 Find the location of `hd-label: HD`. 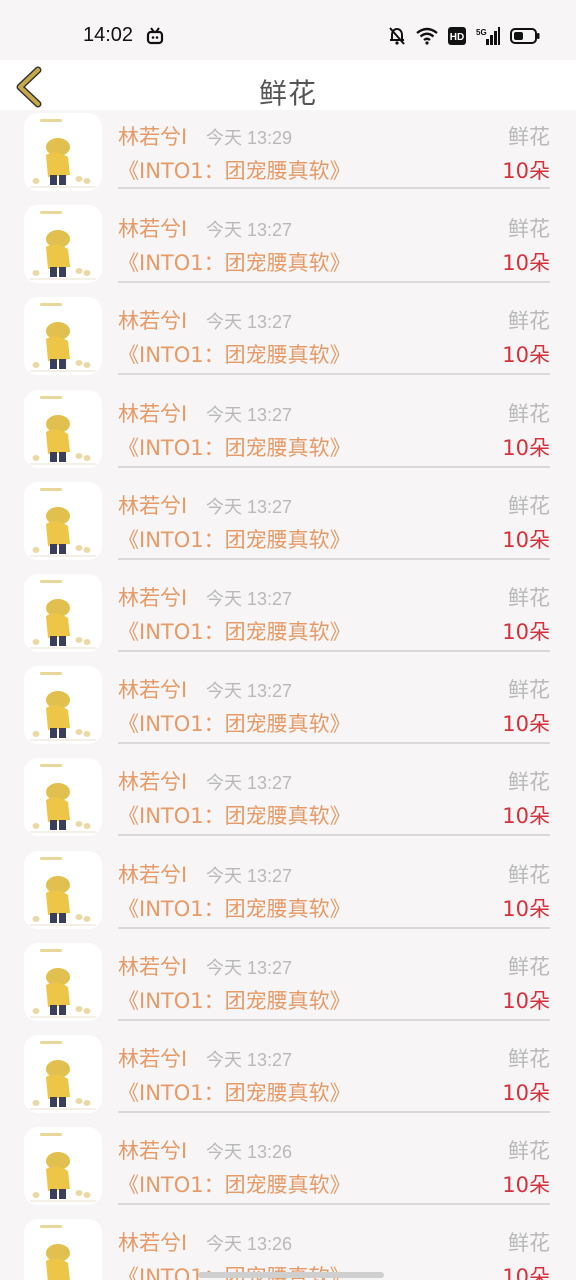

hd-label: HD is located at coordinates (457, 37).